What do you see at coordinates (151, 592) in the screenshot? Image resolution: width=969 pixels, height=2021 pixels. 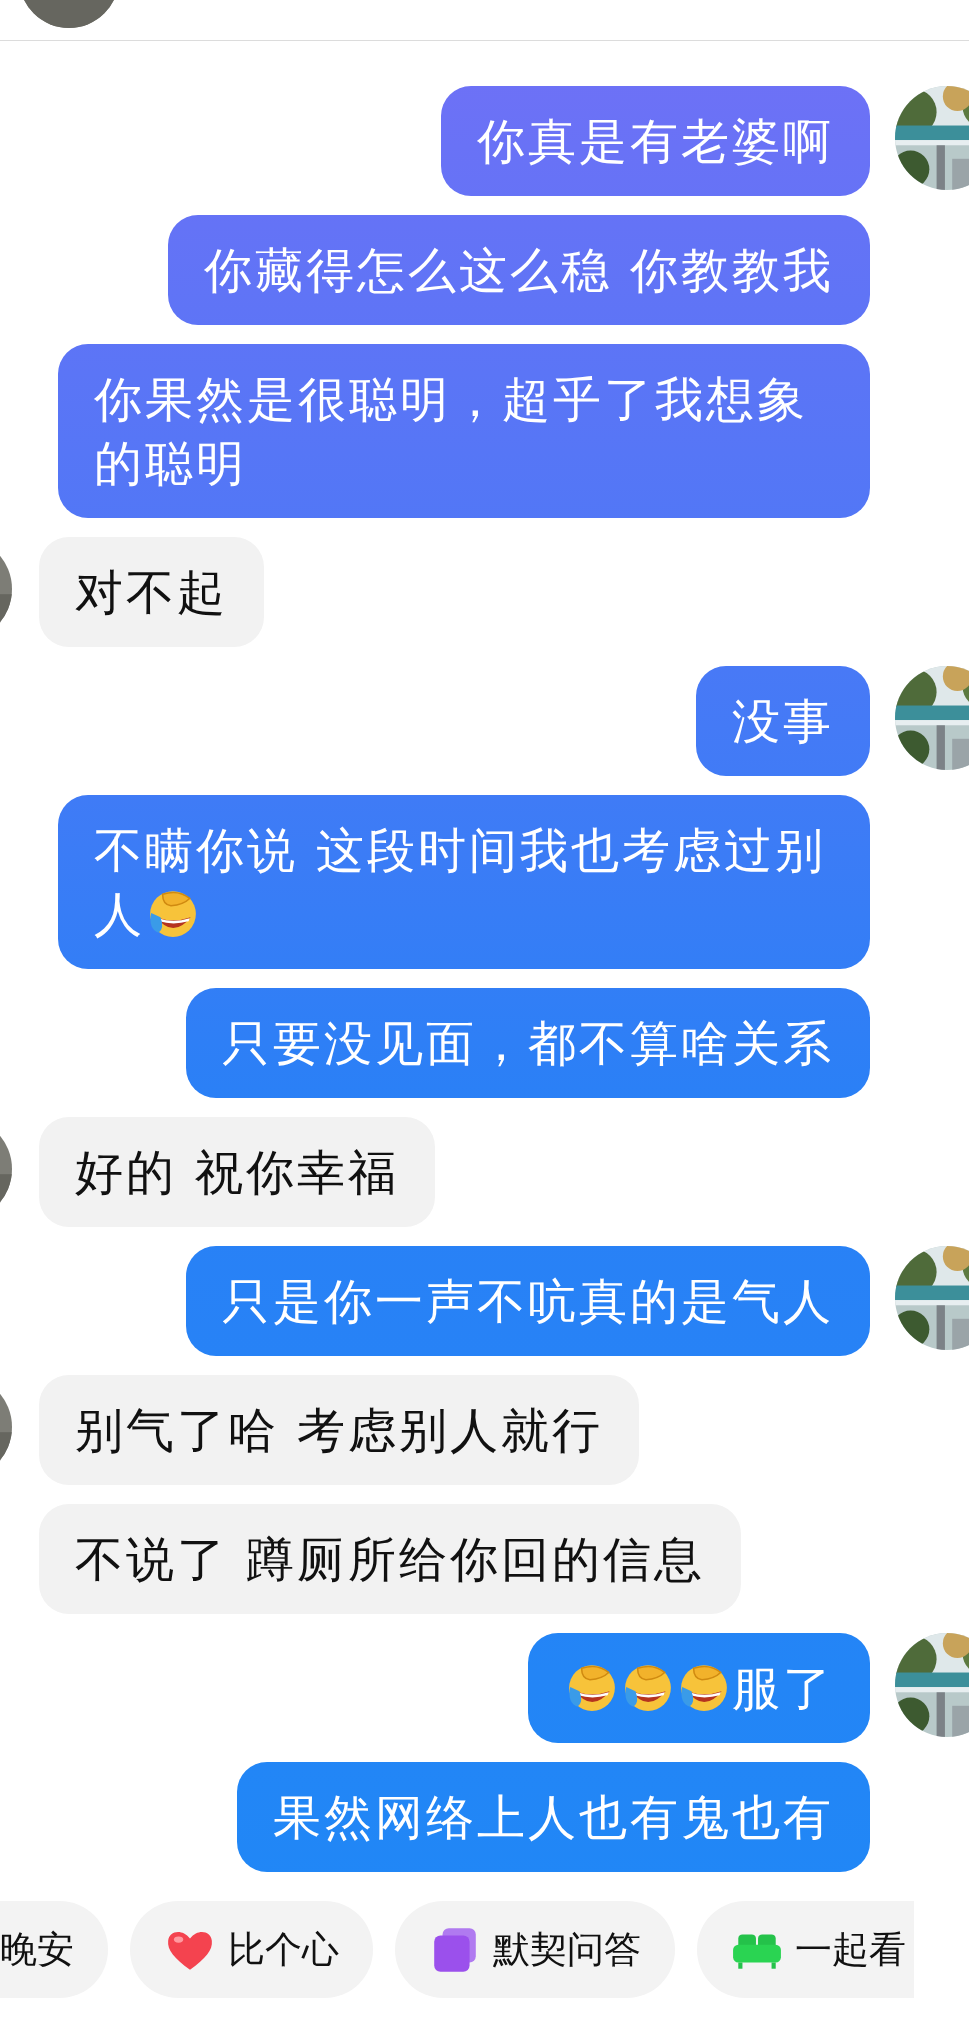 I see `message-text: 对不起` at bounding box center [151, 592].